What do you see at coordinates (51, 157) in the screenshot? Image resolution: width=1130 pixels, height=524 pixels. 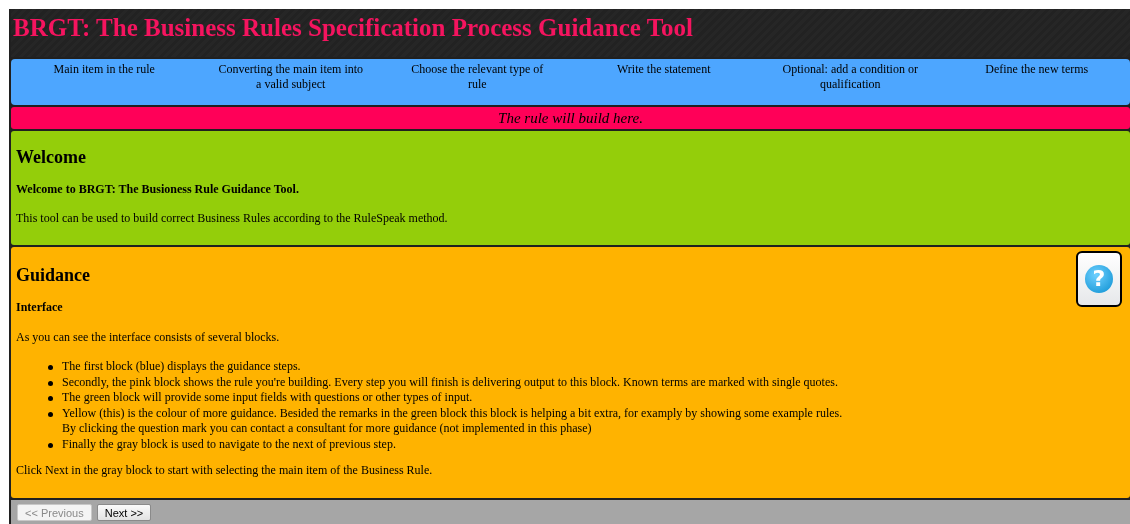 I see `welcome-heading: Welcome` at bounding box center [51, 157].